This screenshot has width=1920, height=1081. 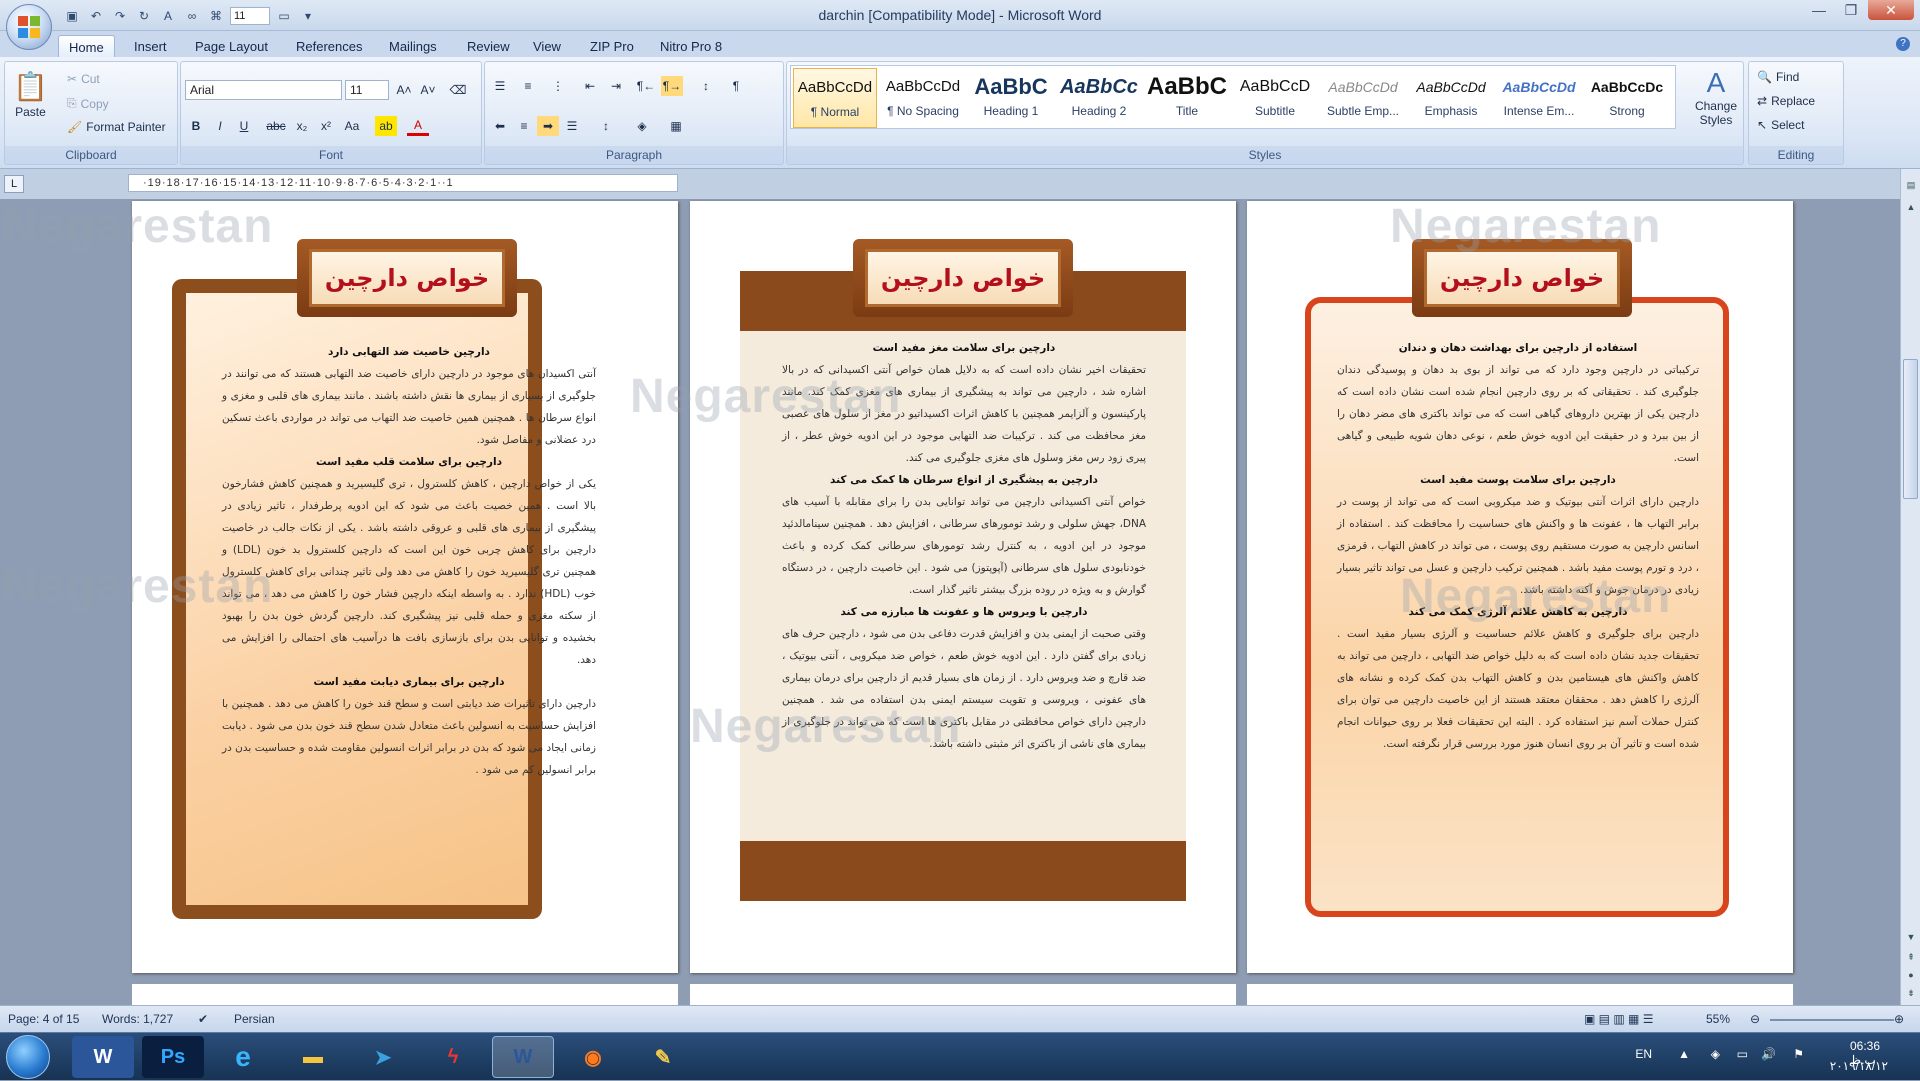 What do you see at coordinates (220, 126) in the screenshot?
I see `italic-icon: I` at bounding box center [220, 126].